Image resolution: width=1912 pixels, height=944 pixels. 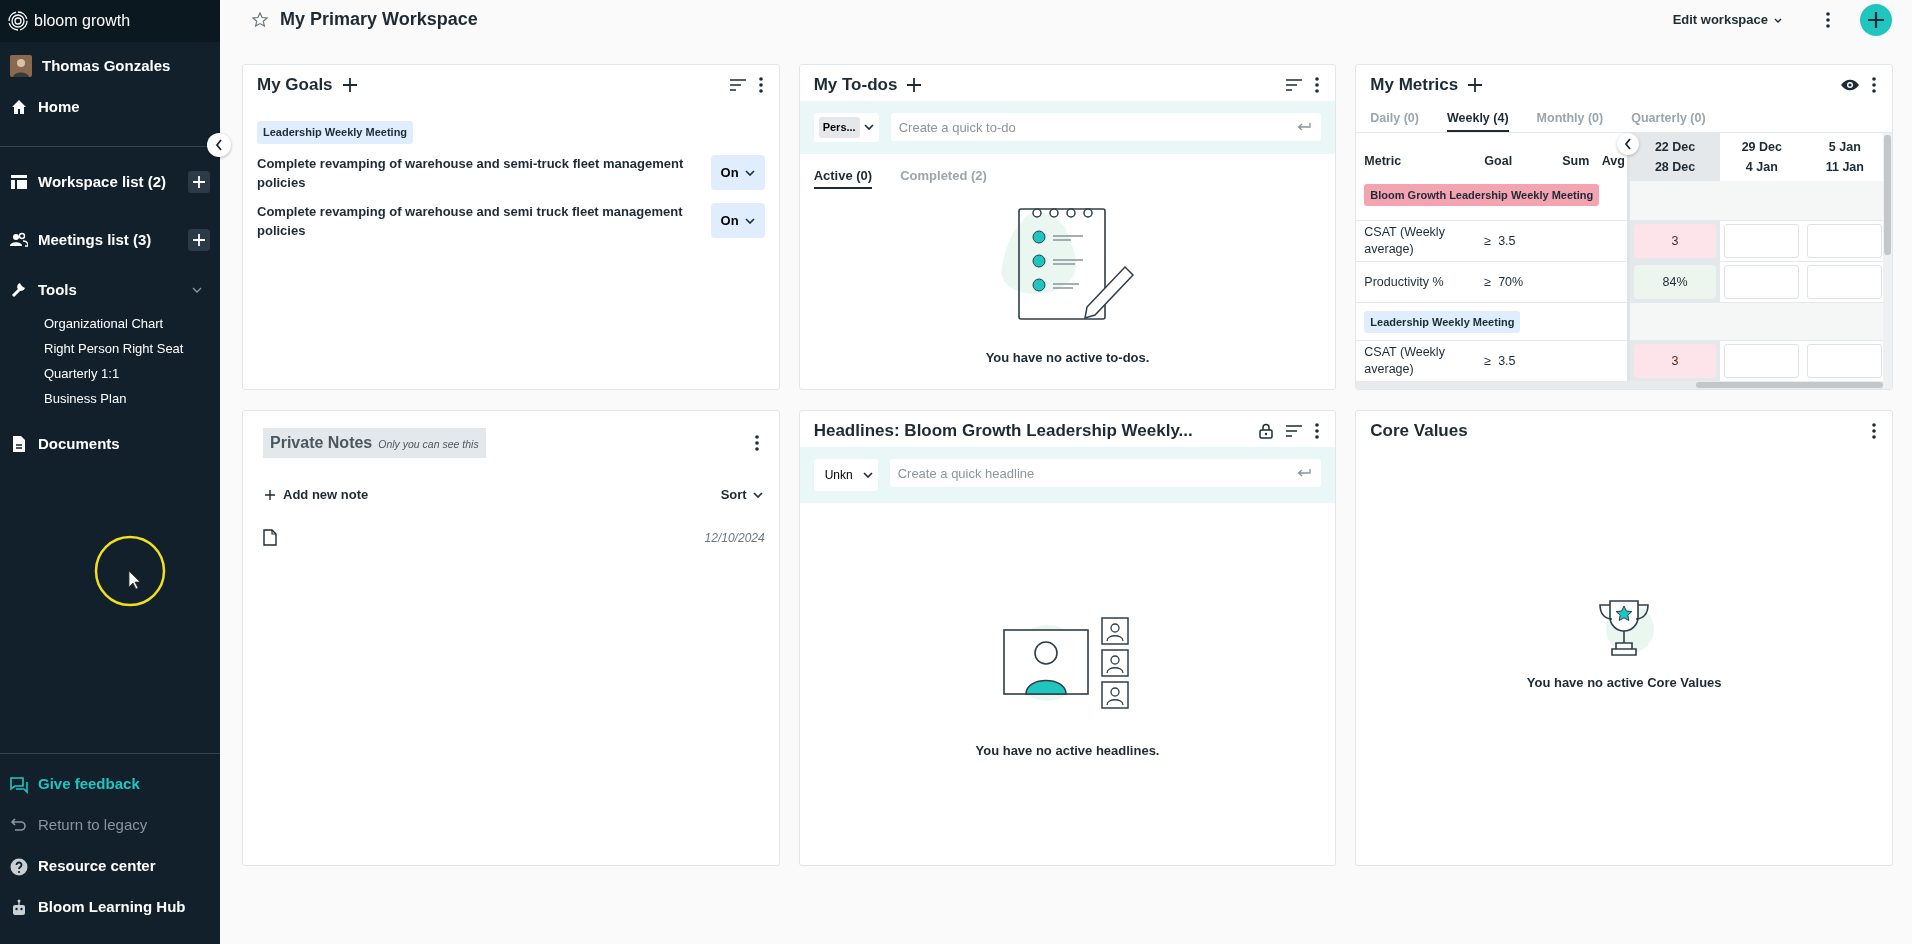 I want to click on lock-button, so click(x=1266, y=431).